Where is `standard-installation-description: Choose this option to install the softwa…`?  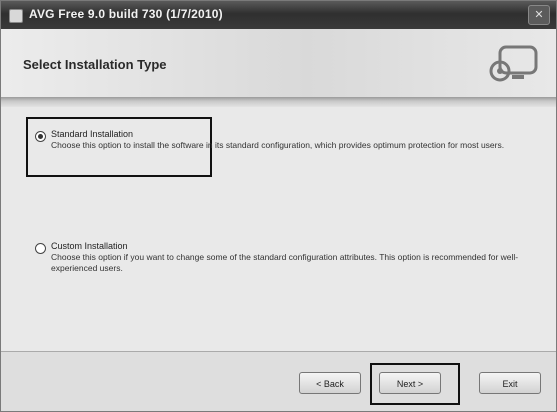 standard-installation-description: Choose this option to install the softwa… is located at coordinates (278, 145).